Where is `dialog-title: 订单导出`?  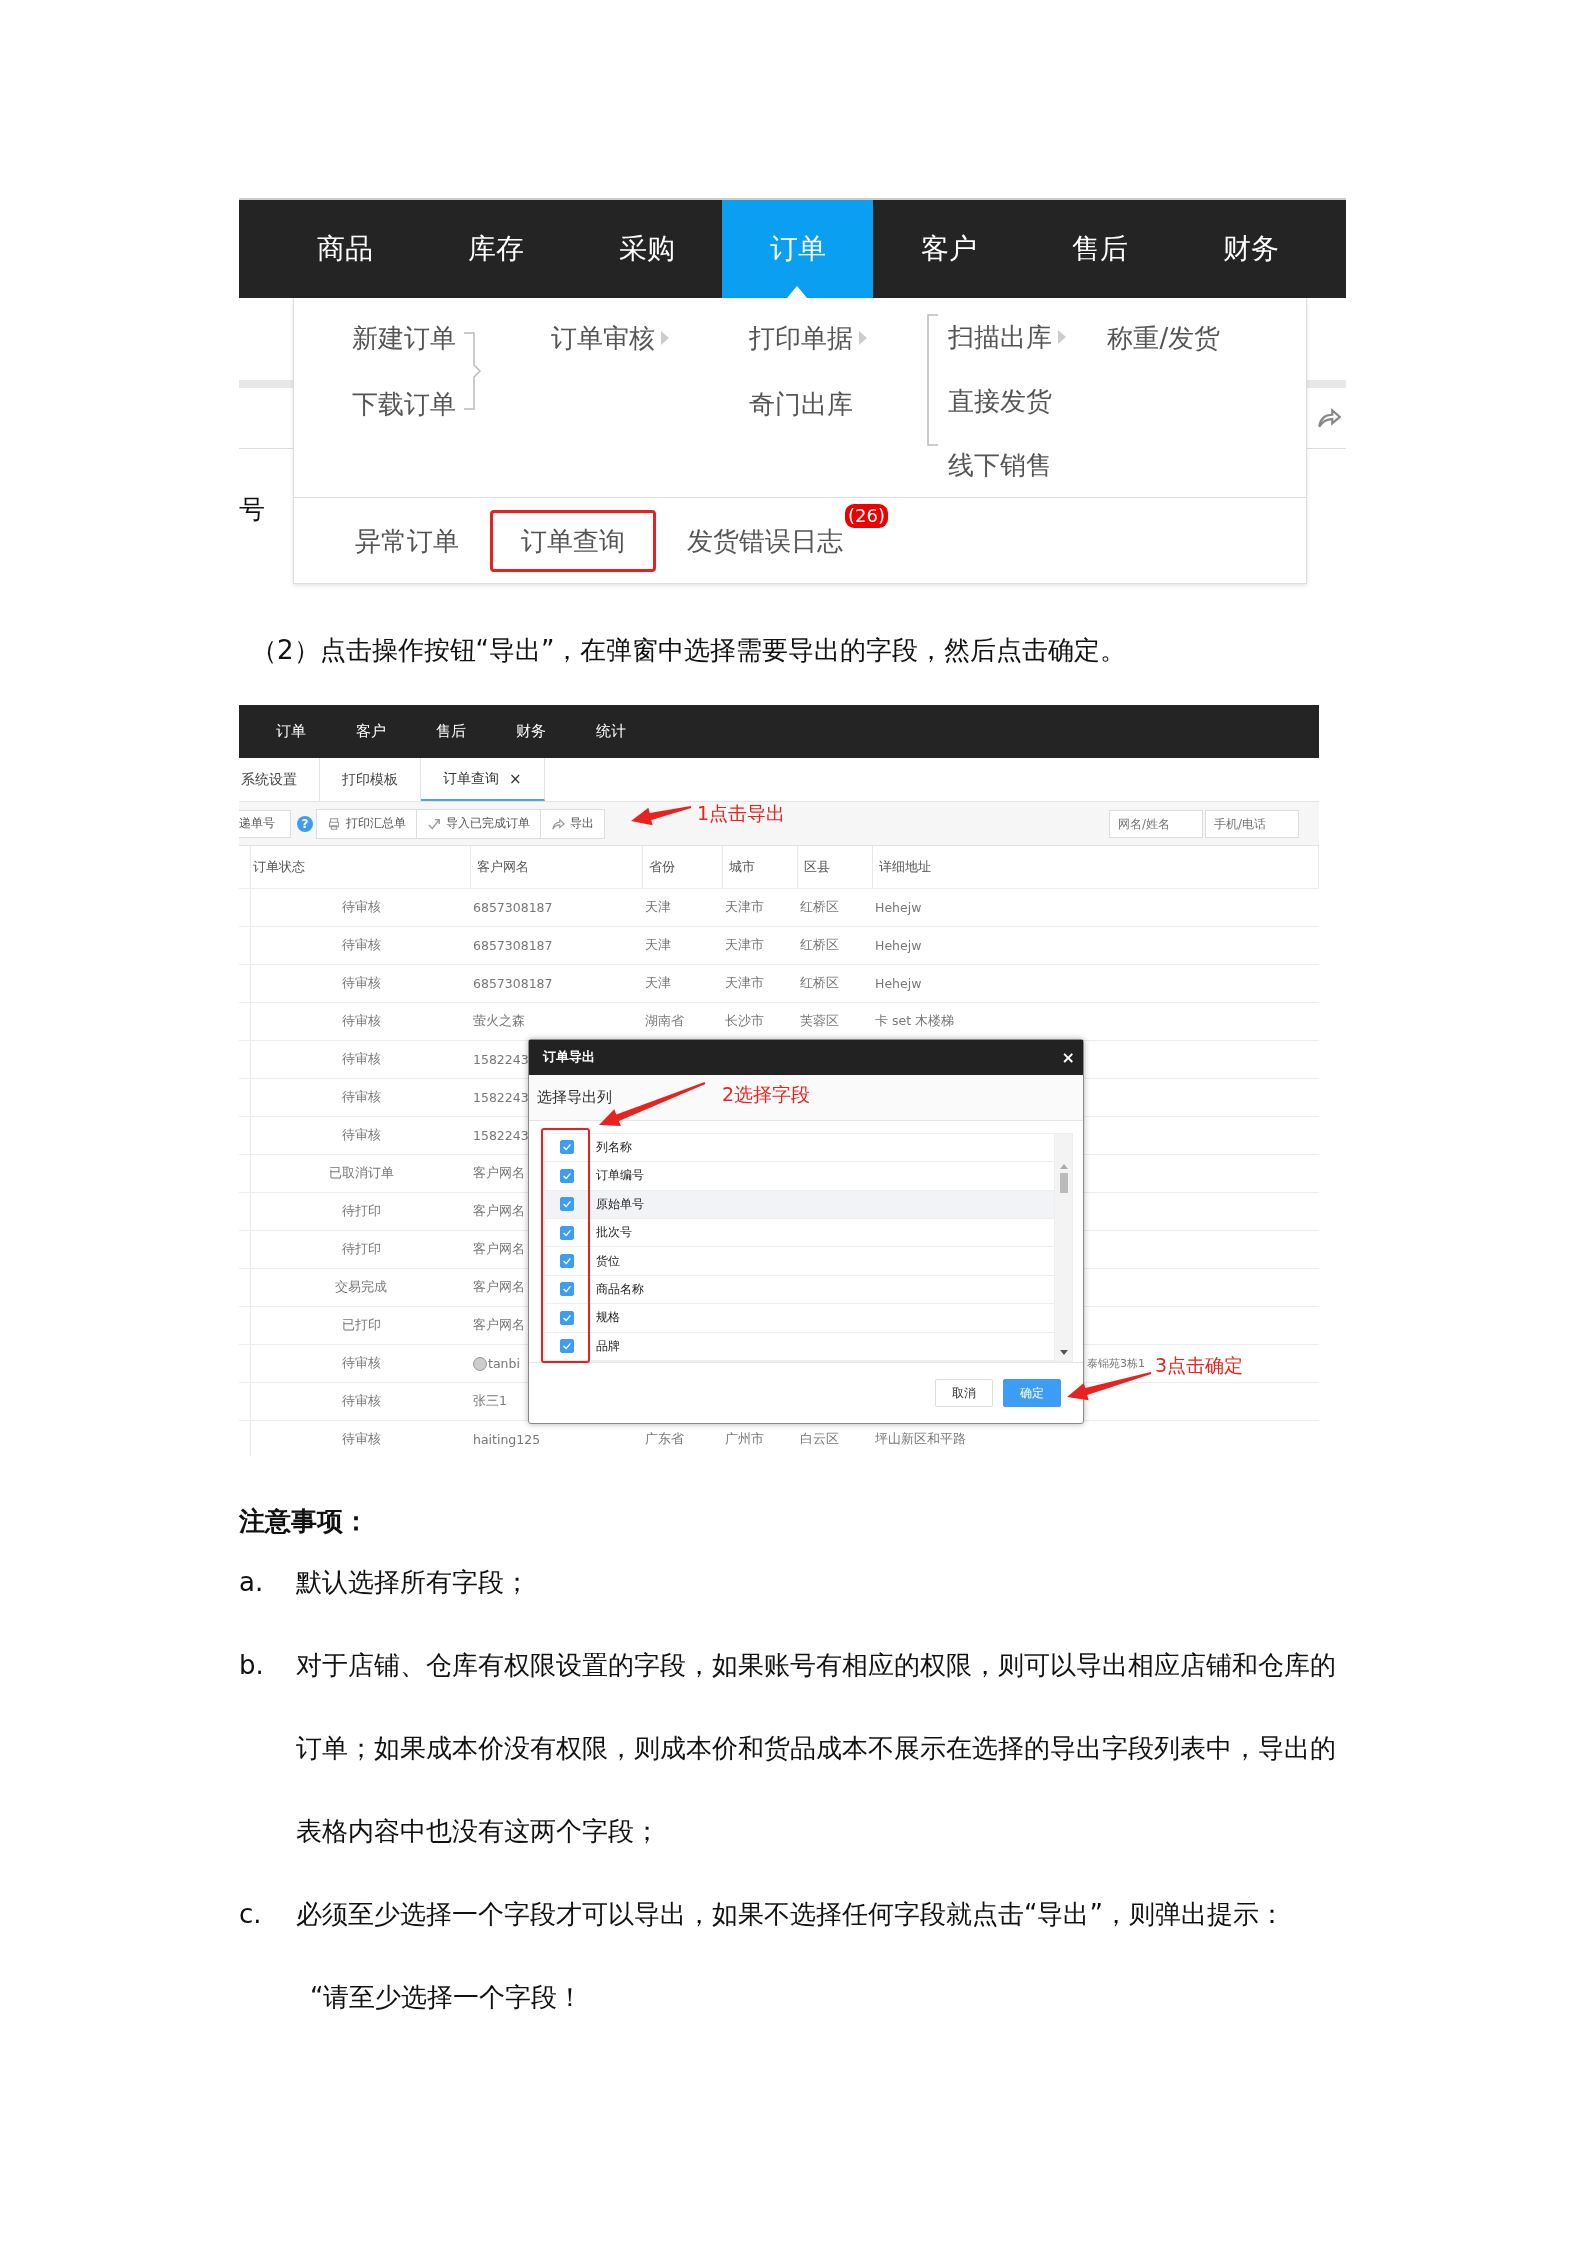 dialog-title: 订单导出 is located at coordinates (569, 1057).